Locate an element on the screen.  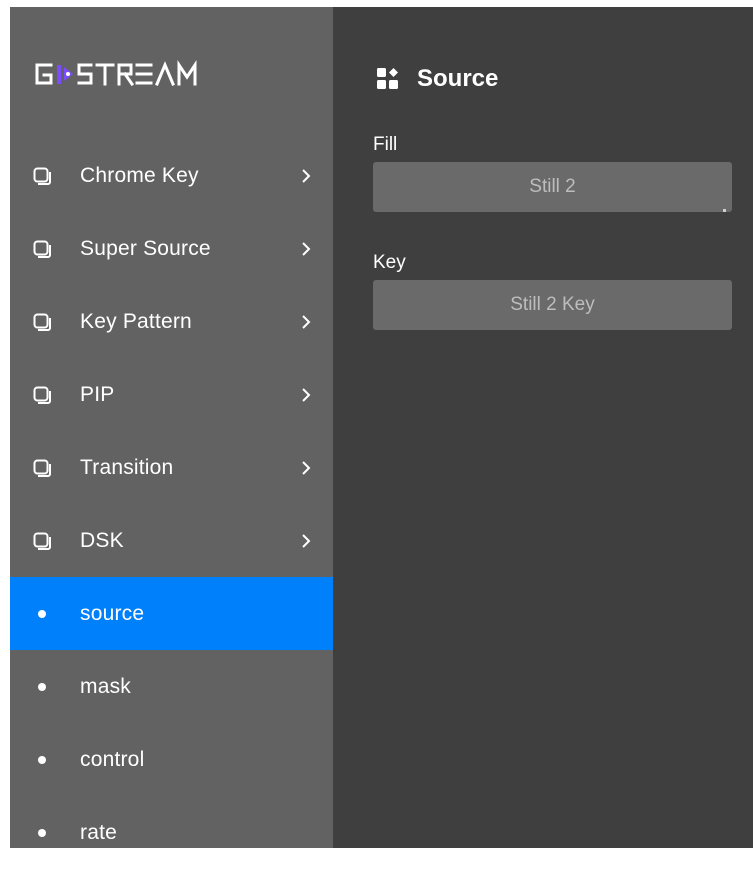
sidebar-item-label: rate is located at coordinates (98, 832).